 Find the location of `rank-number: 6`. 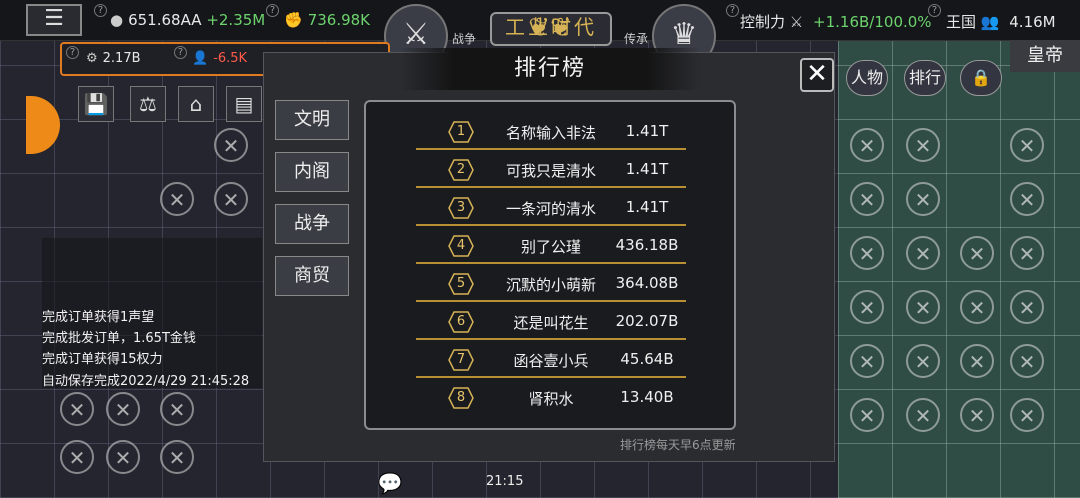

rank-number: 6 is located at coordinates (461, 321).